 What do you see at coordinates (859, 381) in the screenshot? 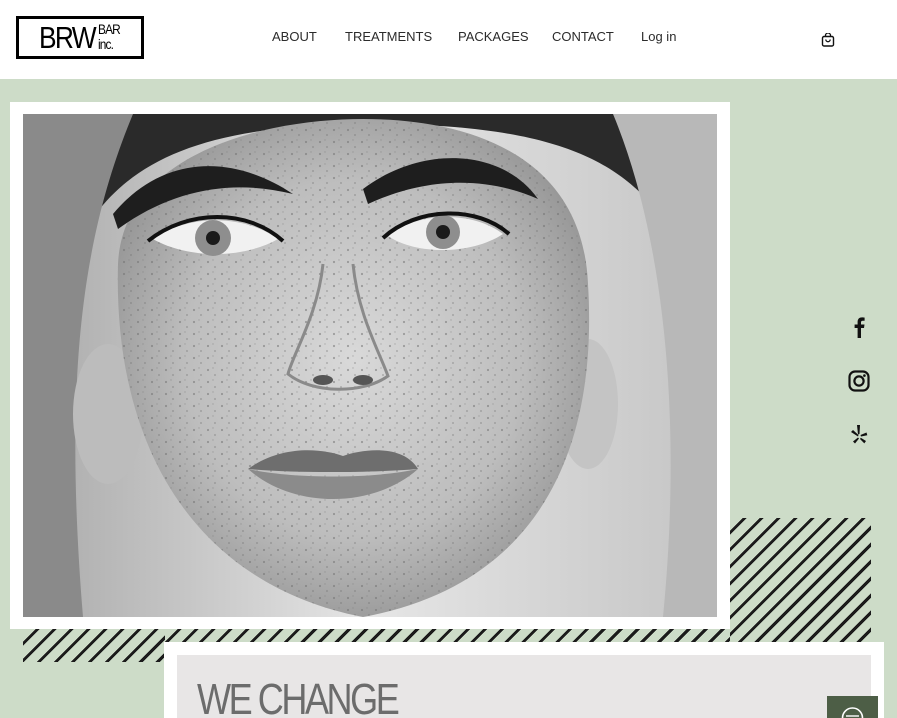
I see `instagram-icon` at bounding box center [859, 381].